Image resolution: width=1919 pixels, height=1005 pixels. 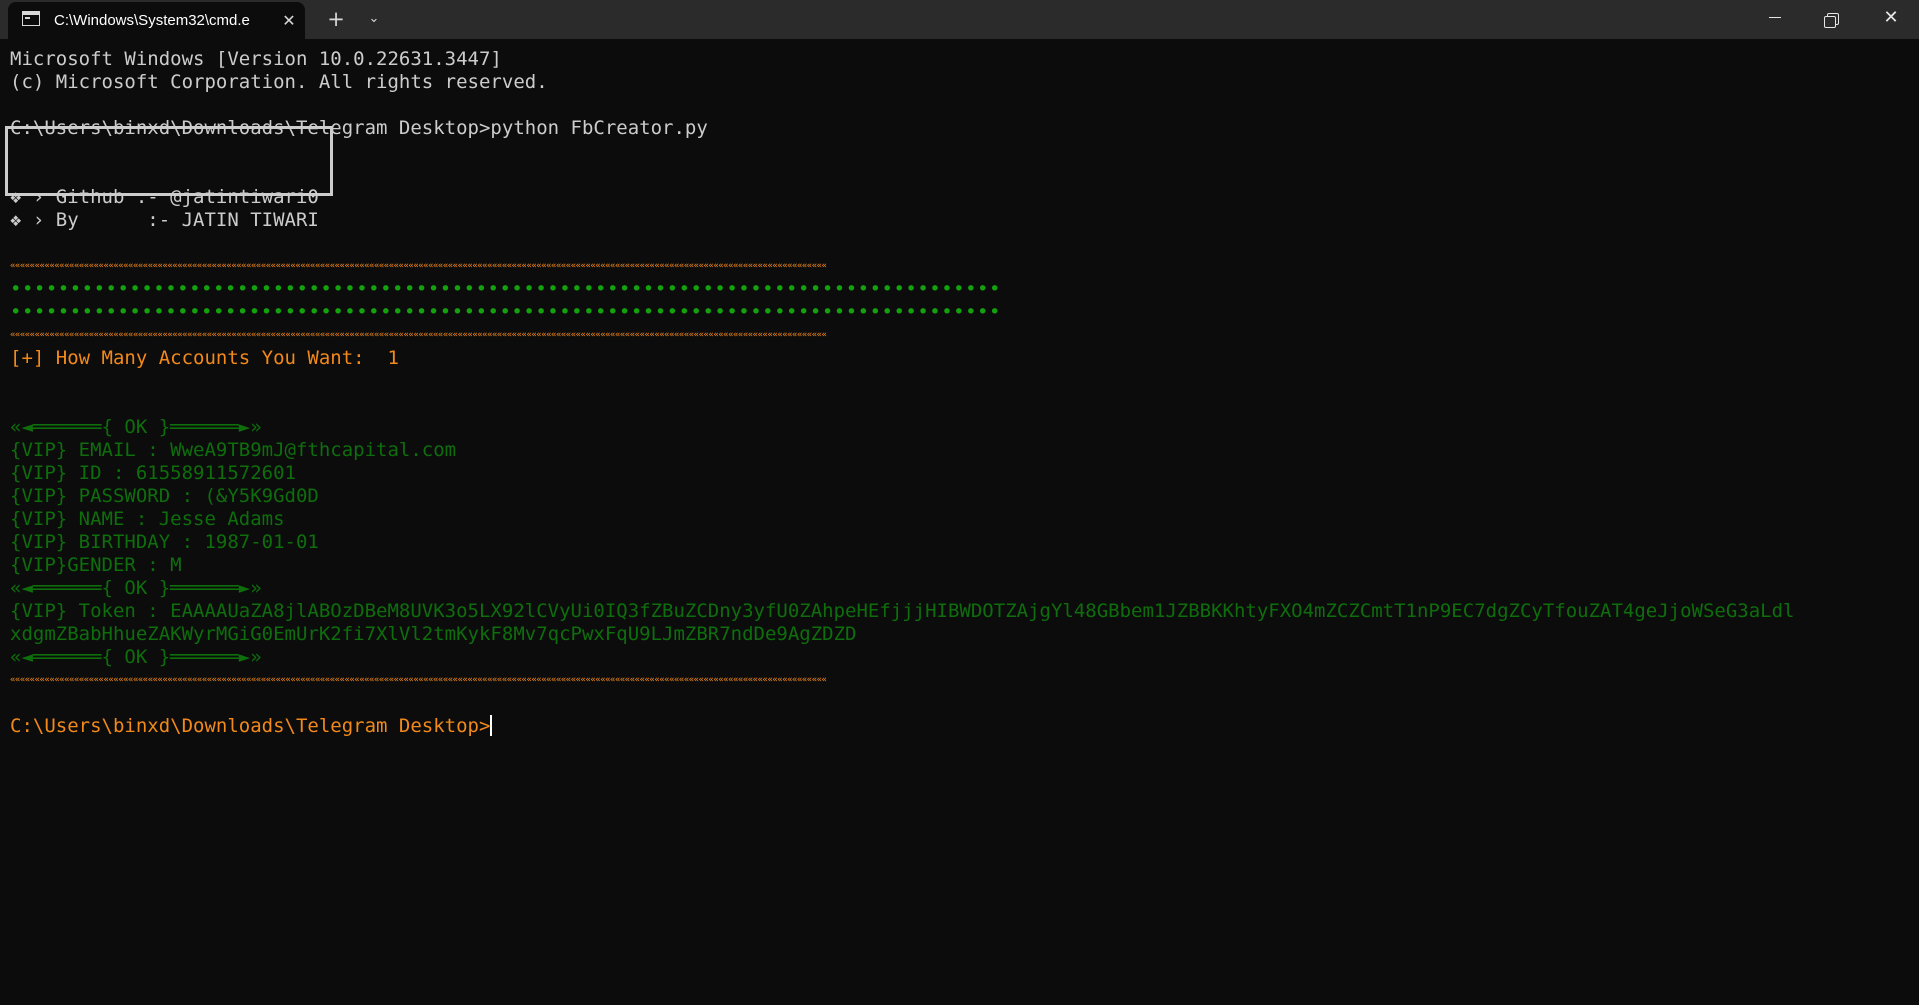 I want to click on tab-close-icon: ✕, so click(x=289, y=21).